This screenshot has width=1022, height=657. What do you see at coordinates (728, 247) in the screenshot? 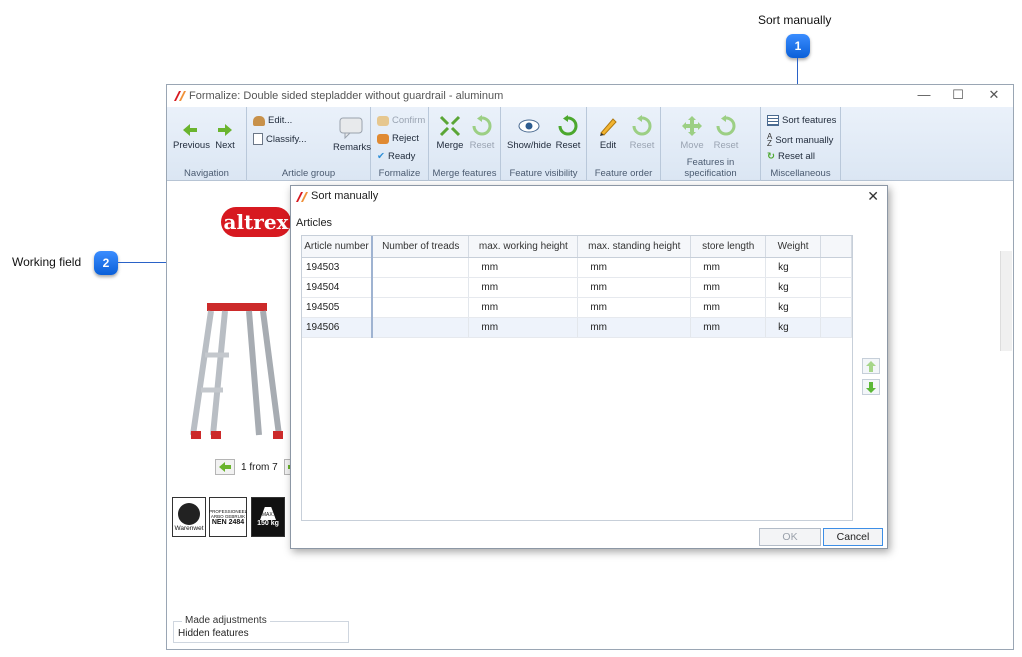
I see `column-header-store-length: store length` at bounding box center [728, 247].